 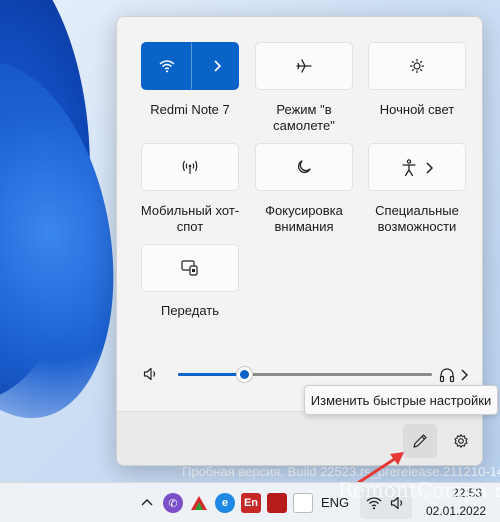 I want to click on tile-label-airplane: Режим "в самолете", so click(x=304, y=117).